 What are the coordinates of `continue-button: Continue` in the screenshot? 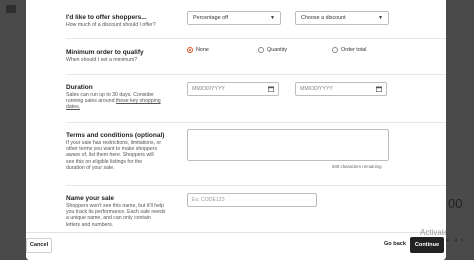 It's located at (427, 245).